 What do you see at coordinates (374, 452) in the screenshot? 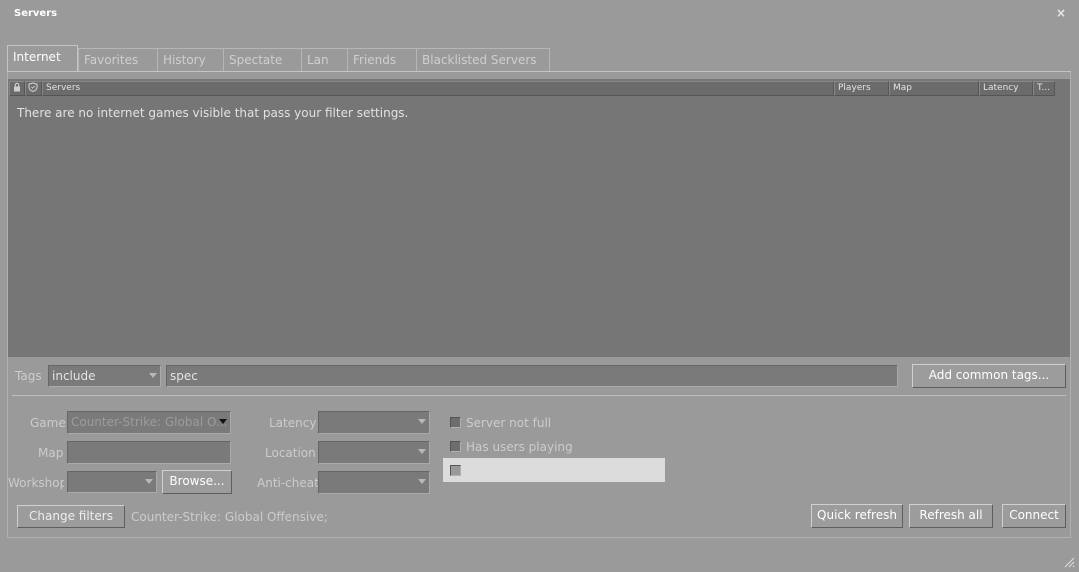
I see `location-dropdown` at bounding box center [374, 452].